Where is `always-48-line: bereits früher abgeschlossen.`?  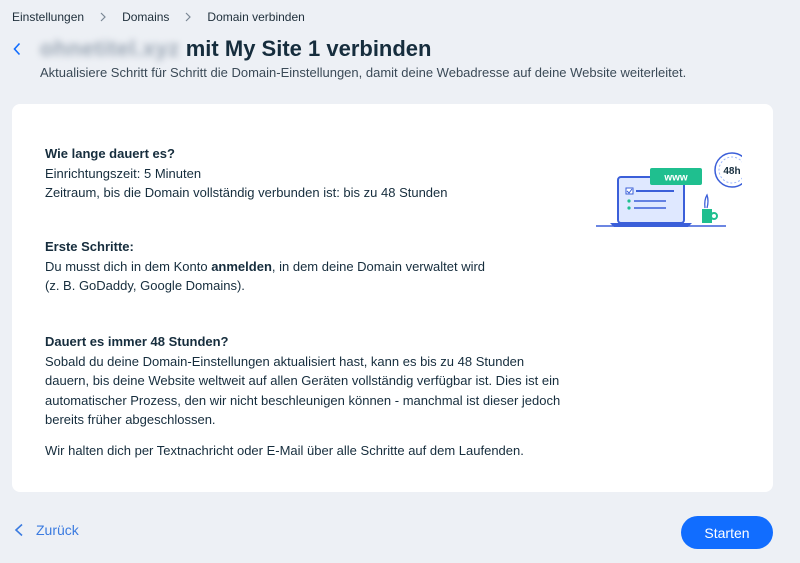 always-48-line: bereits früher abgeschlossen. is located at coordinates (130, 419).